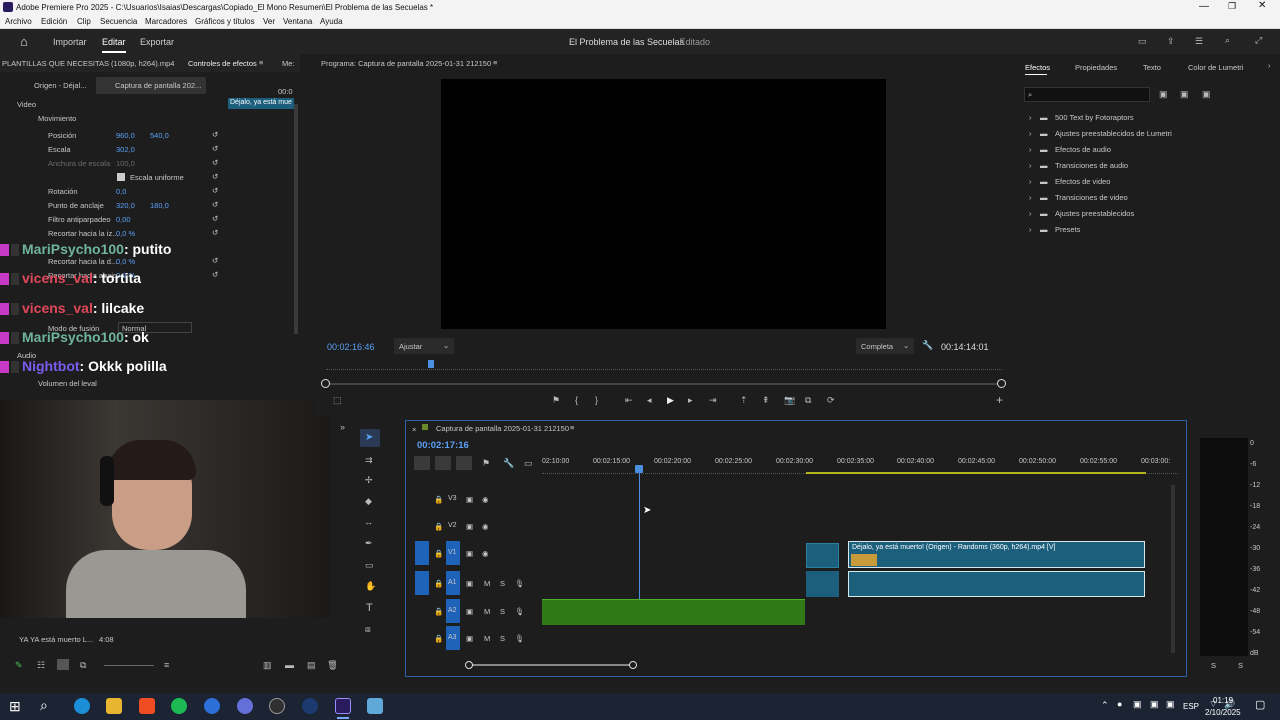 This screenshot has width=1280, height=720. Describe the element at coordinates (368, 629) in the screenshot. I see `caption-tool-icon: ⧈` at that location.